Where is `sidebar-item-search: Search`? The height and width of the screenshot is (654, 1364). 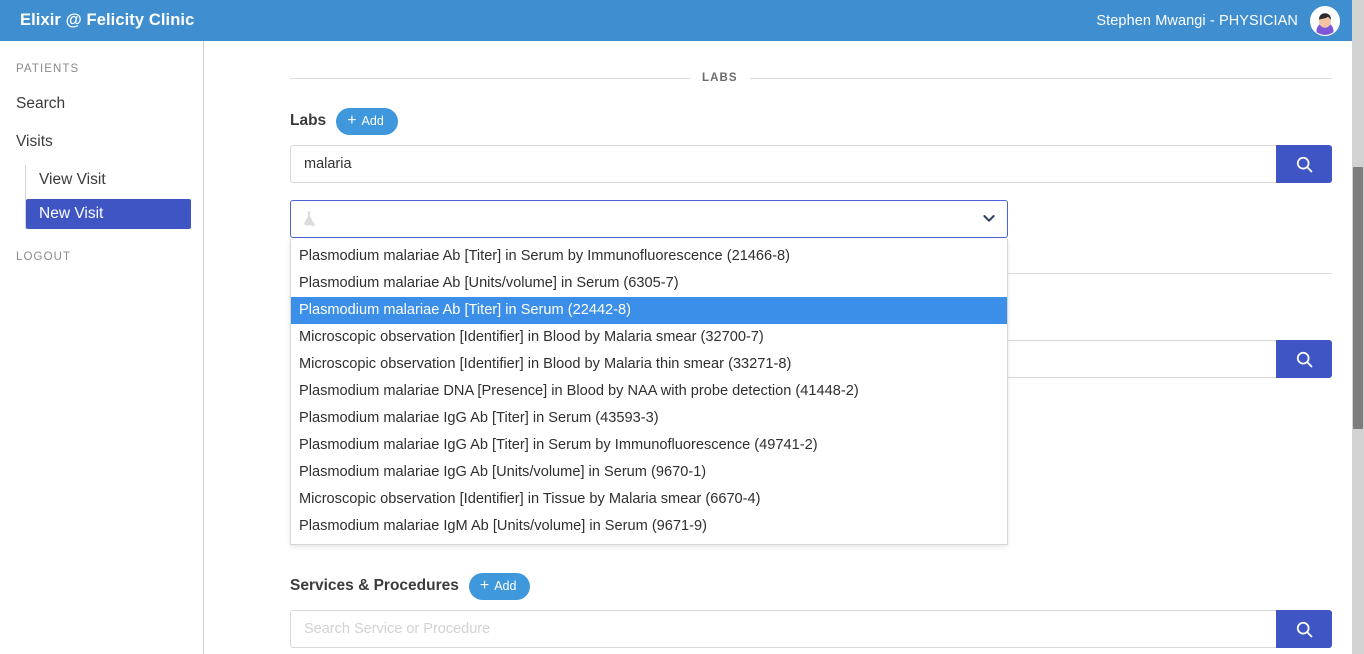 sidebar-item-search: Search is located at coordinates (101, 104).